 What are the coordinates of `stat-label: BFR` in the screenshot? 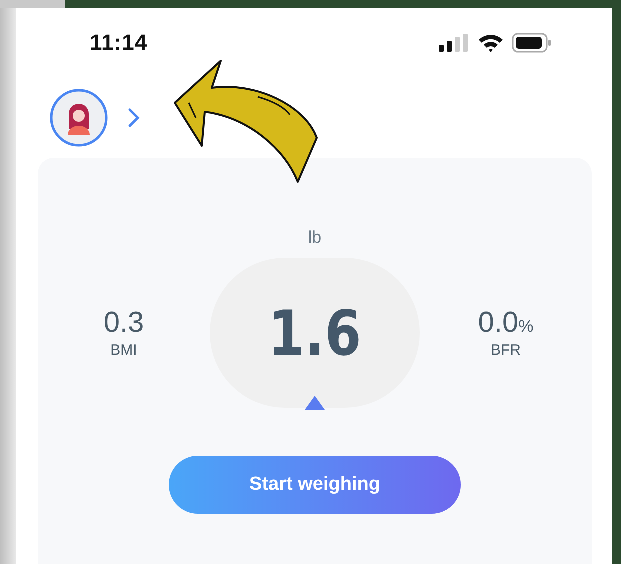 It's located at (506, 350).